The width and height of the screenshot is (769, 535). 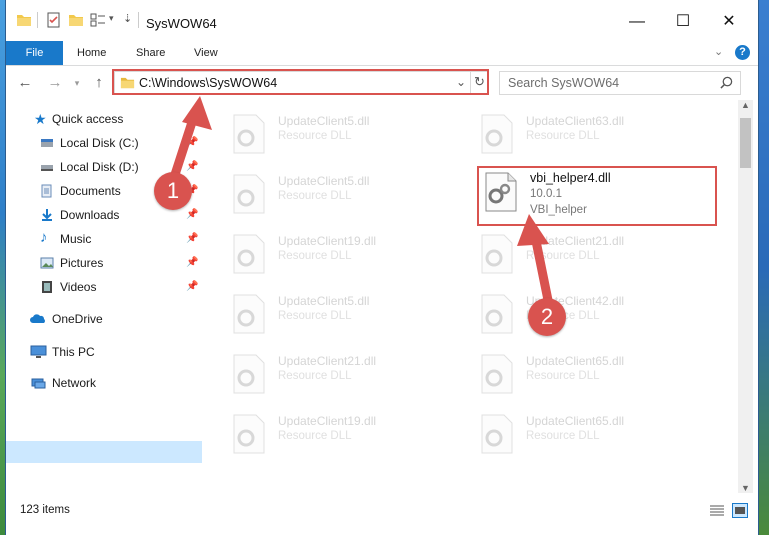 I want to click on search-box: Search SysWOW64, so click(x=620, y=83).